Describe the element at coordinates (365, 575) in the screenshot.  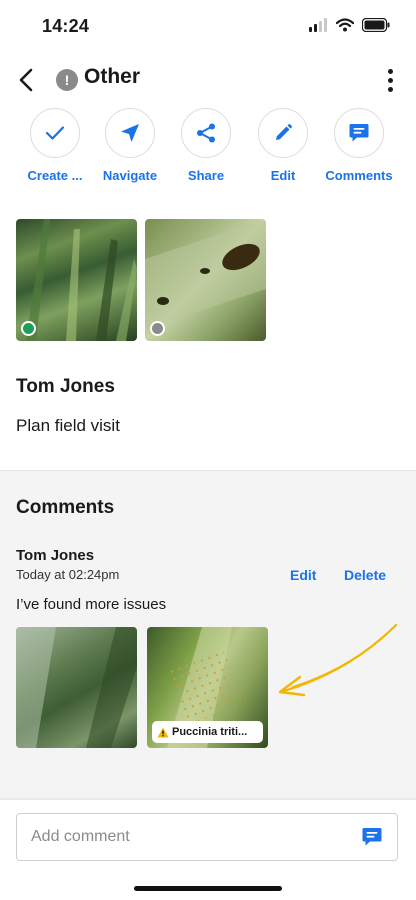
I see `comment-delete-button: Delete` at that location.